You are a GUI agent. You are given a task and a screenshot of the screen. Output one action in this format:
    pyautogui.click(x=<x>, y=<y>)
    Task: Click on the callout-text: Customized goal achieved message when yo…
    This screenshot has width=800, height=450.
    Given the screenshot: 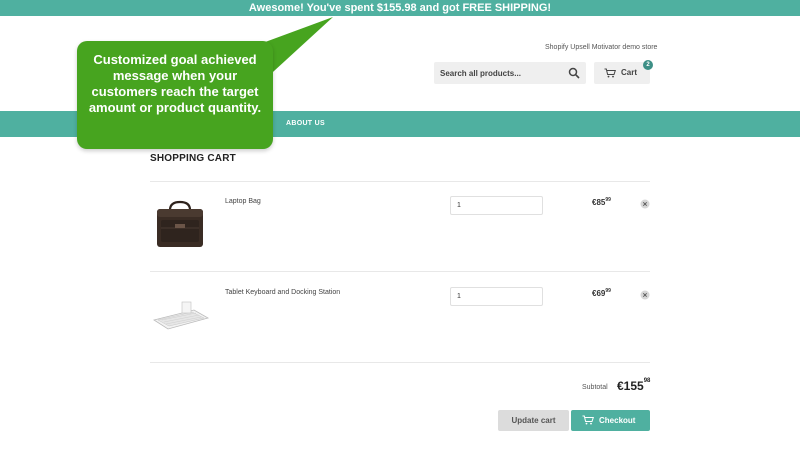 What is the action you would take?
    pyautogui.click(x=175, y=83)
    